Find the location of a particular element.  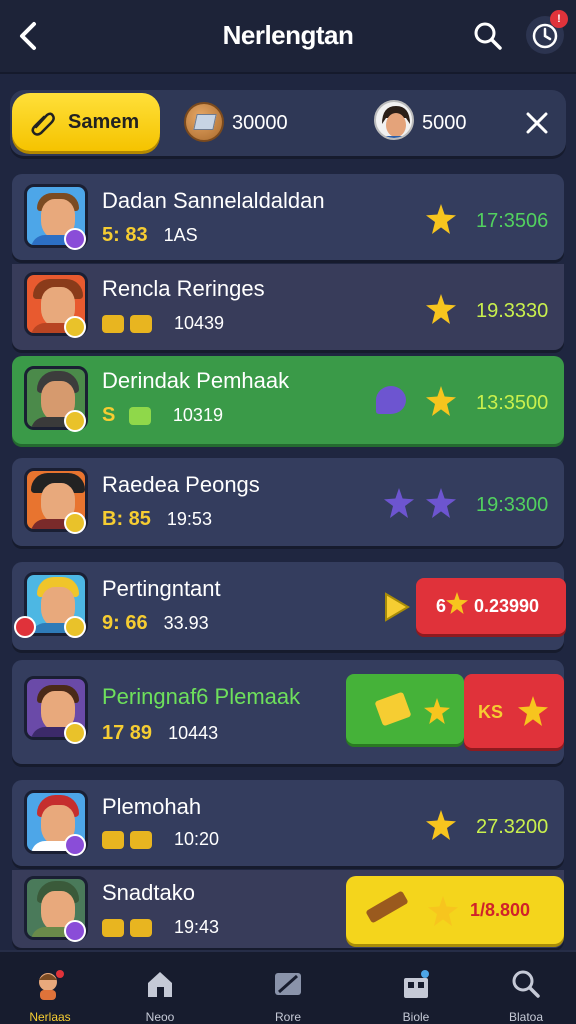

player-count: 10319 is located at coordinates (197, 415).